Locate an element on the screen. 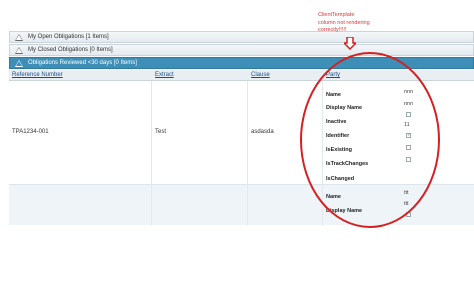 The height and width of the screenshot is (284, 474). cell-reference-number: TPA1234-001 is located at coordinates (30, 132).